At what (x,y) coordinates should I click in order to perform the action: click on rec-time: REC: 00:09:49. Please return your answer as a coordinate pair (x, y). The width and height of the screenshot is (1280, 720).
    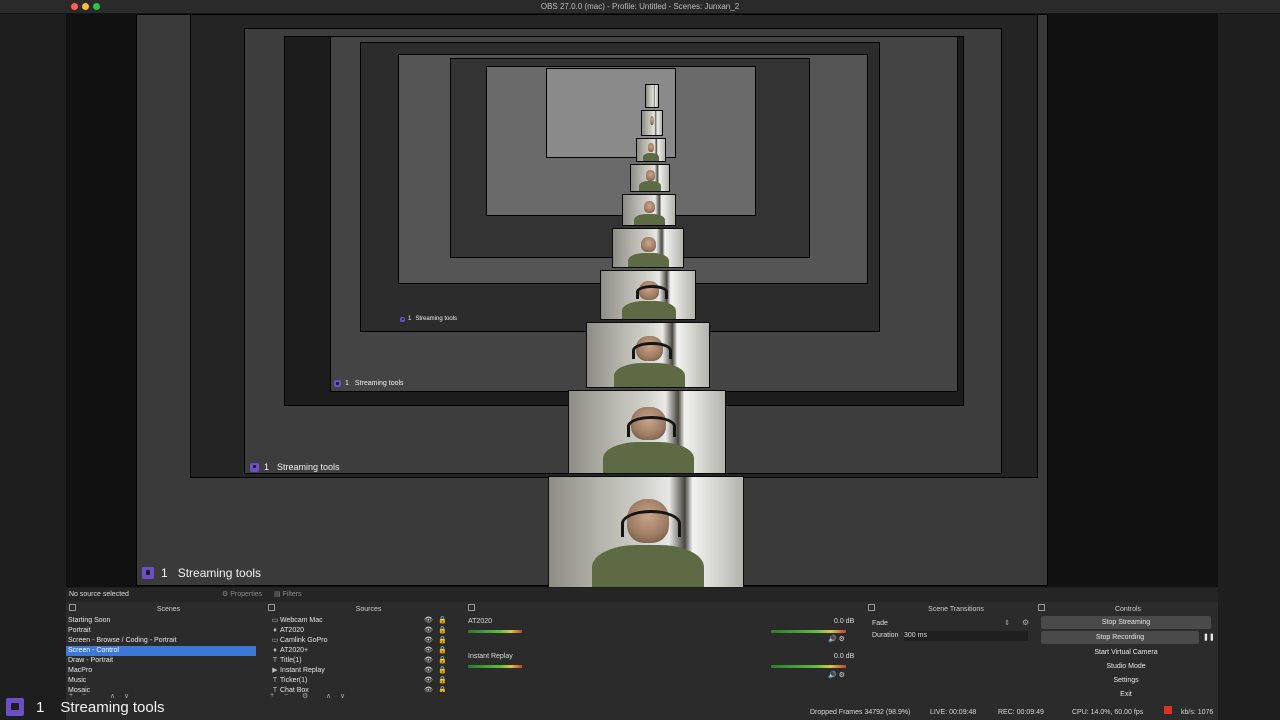
    Looking at the image, I should click on (1021, 712).